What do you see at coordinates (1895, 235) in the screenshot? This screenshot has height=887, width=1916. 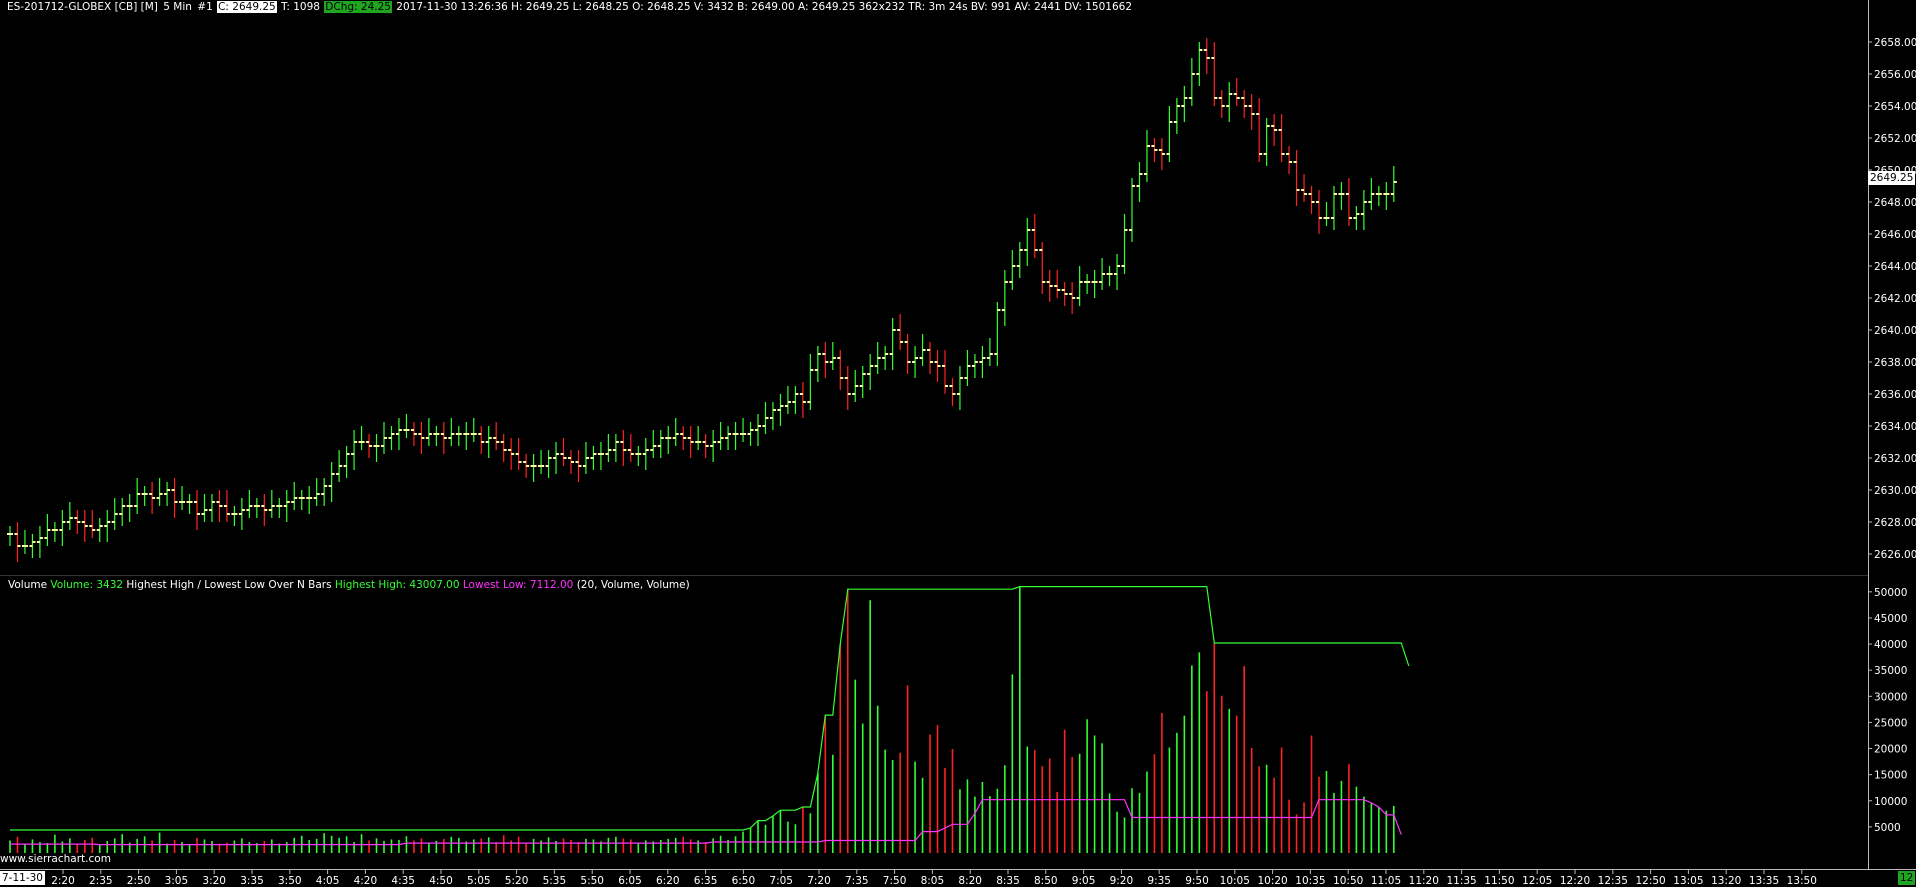 I see `price-tick-label: 2646.00` at bounding box center [1895, 235].